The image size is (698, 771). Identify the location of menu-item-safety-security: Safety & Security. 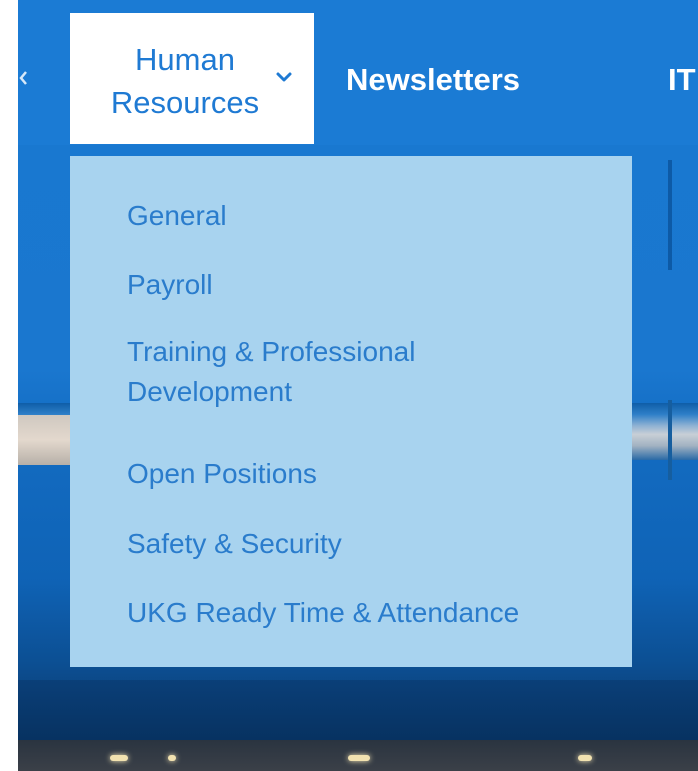
(234, 544).